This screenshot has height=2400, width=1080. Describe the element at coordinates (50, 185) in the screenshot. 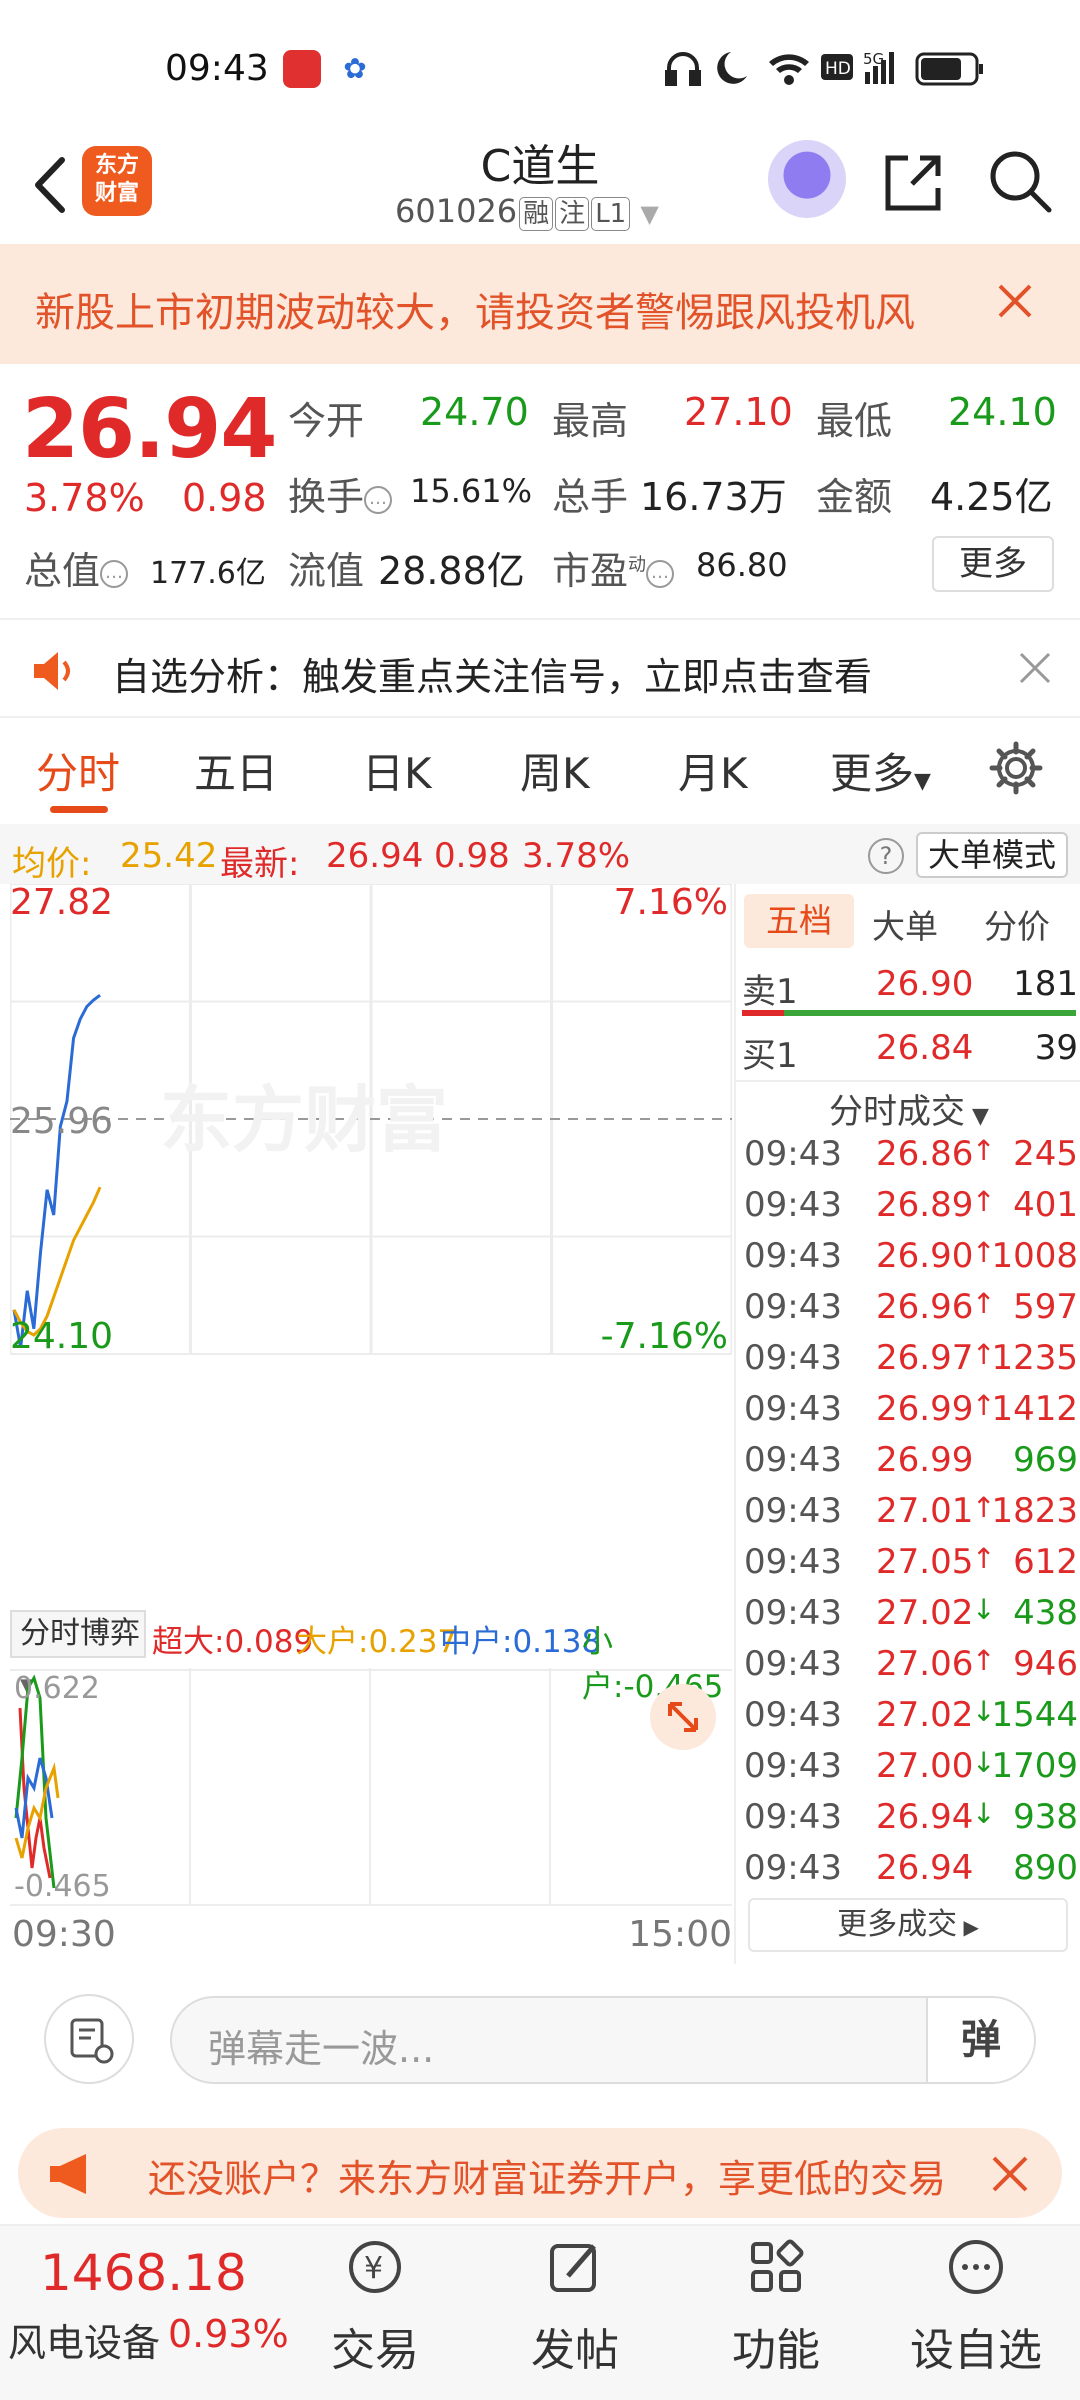

I see `back-arrow-icon` at that location.